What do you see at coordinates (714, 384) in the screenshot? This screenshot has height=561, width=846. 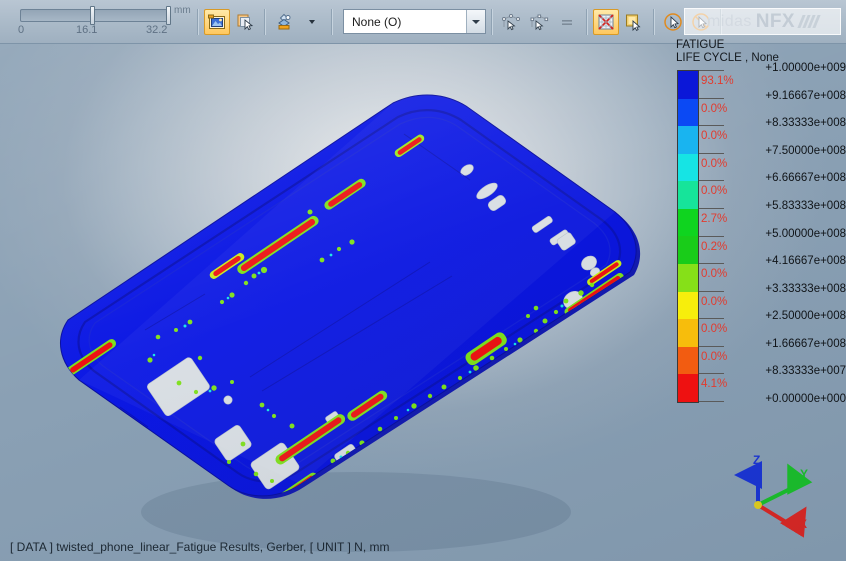 I see `legend-percent-label: 4.1%` at bounding box center [714, 384].